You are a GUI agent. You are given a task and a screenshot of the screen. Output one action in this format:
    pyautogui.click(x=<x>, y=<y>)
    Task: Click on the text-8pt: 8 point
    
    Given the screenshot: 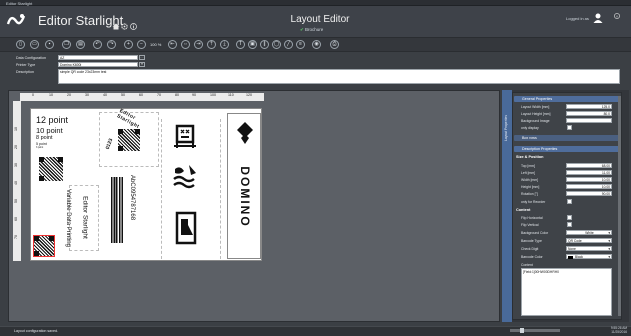 What is the action you would take?
    pyautogui.click(x=44, y=138)
    